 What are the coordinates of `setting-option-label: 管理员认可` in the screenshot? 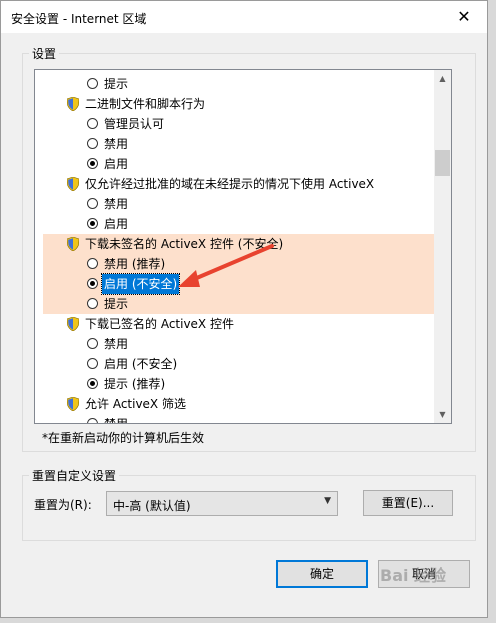 It's located at (134, 124).